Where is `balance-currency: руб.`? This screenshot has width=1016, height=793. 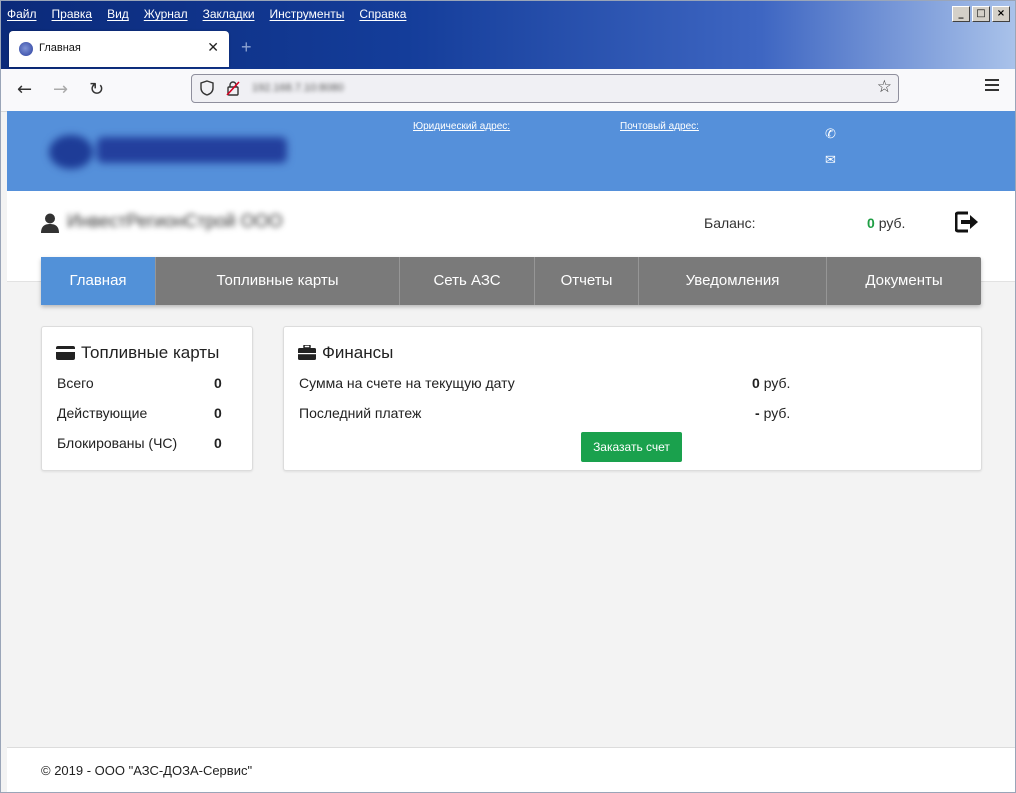
balance-currency: руб. is located at coordinates (892, 223).